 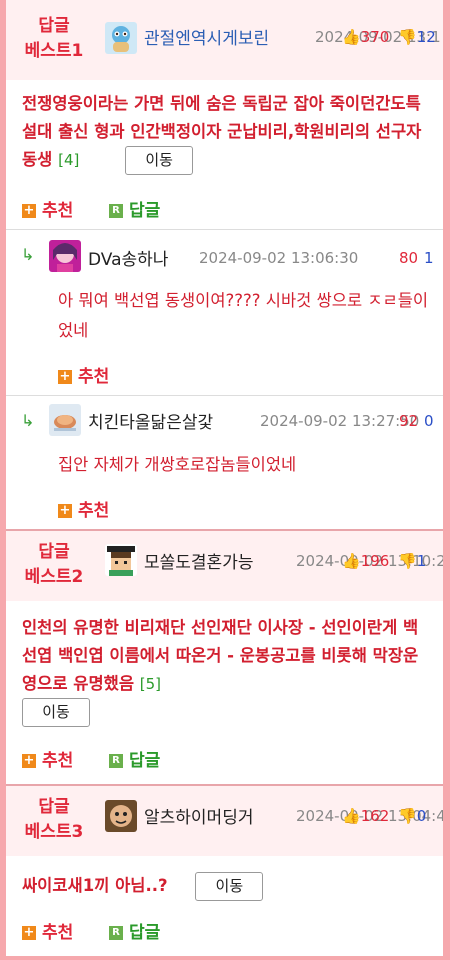 I want to click on downvote-count: 1, so click(x=429, y=258).